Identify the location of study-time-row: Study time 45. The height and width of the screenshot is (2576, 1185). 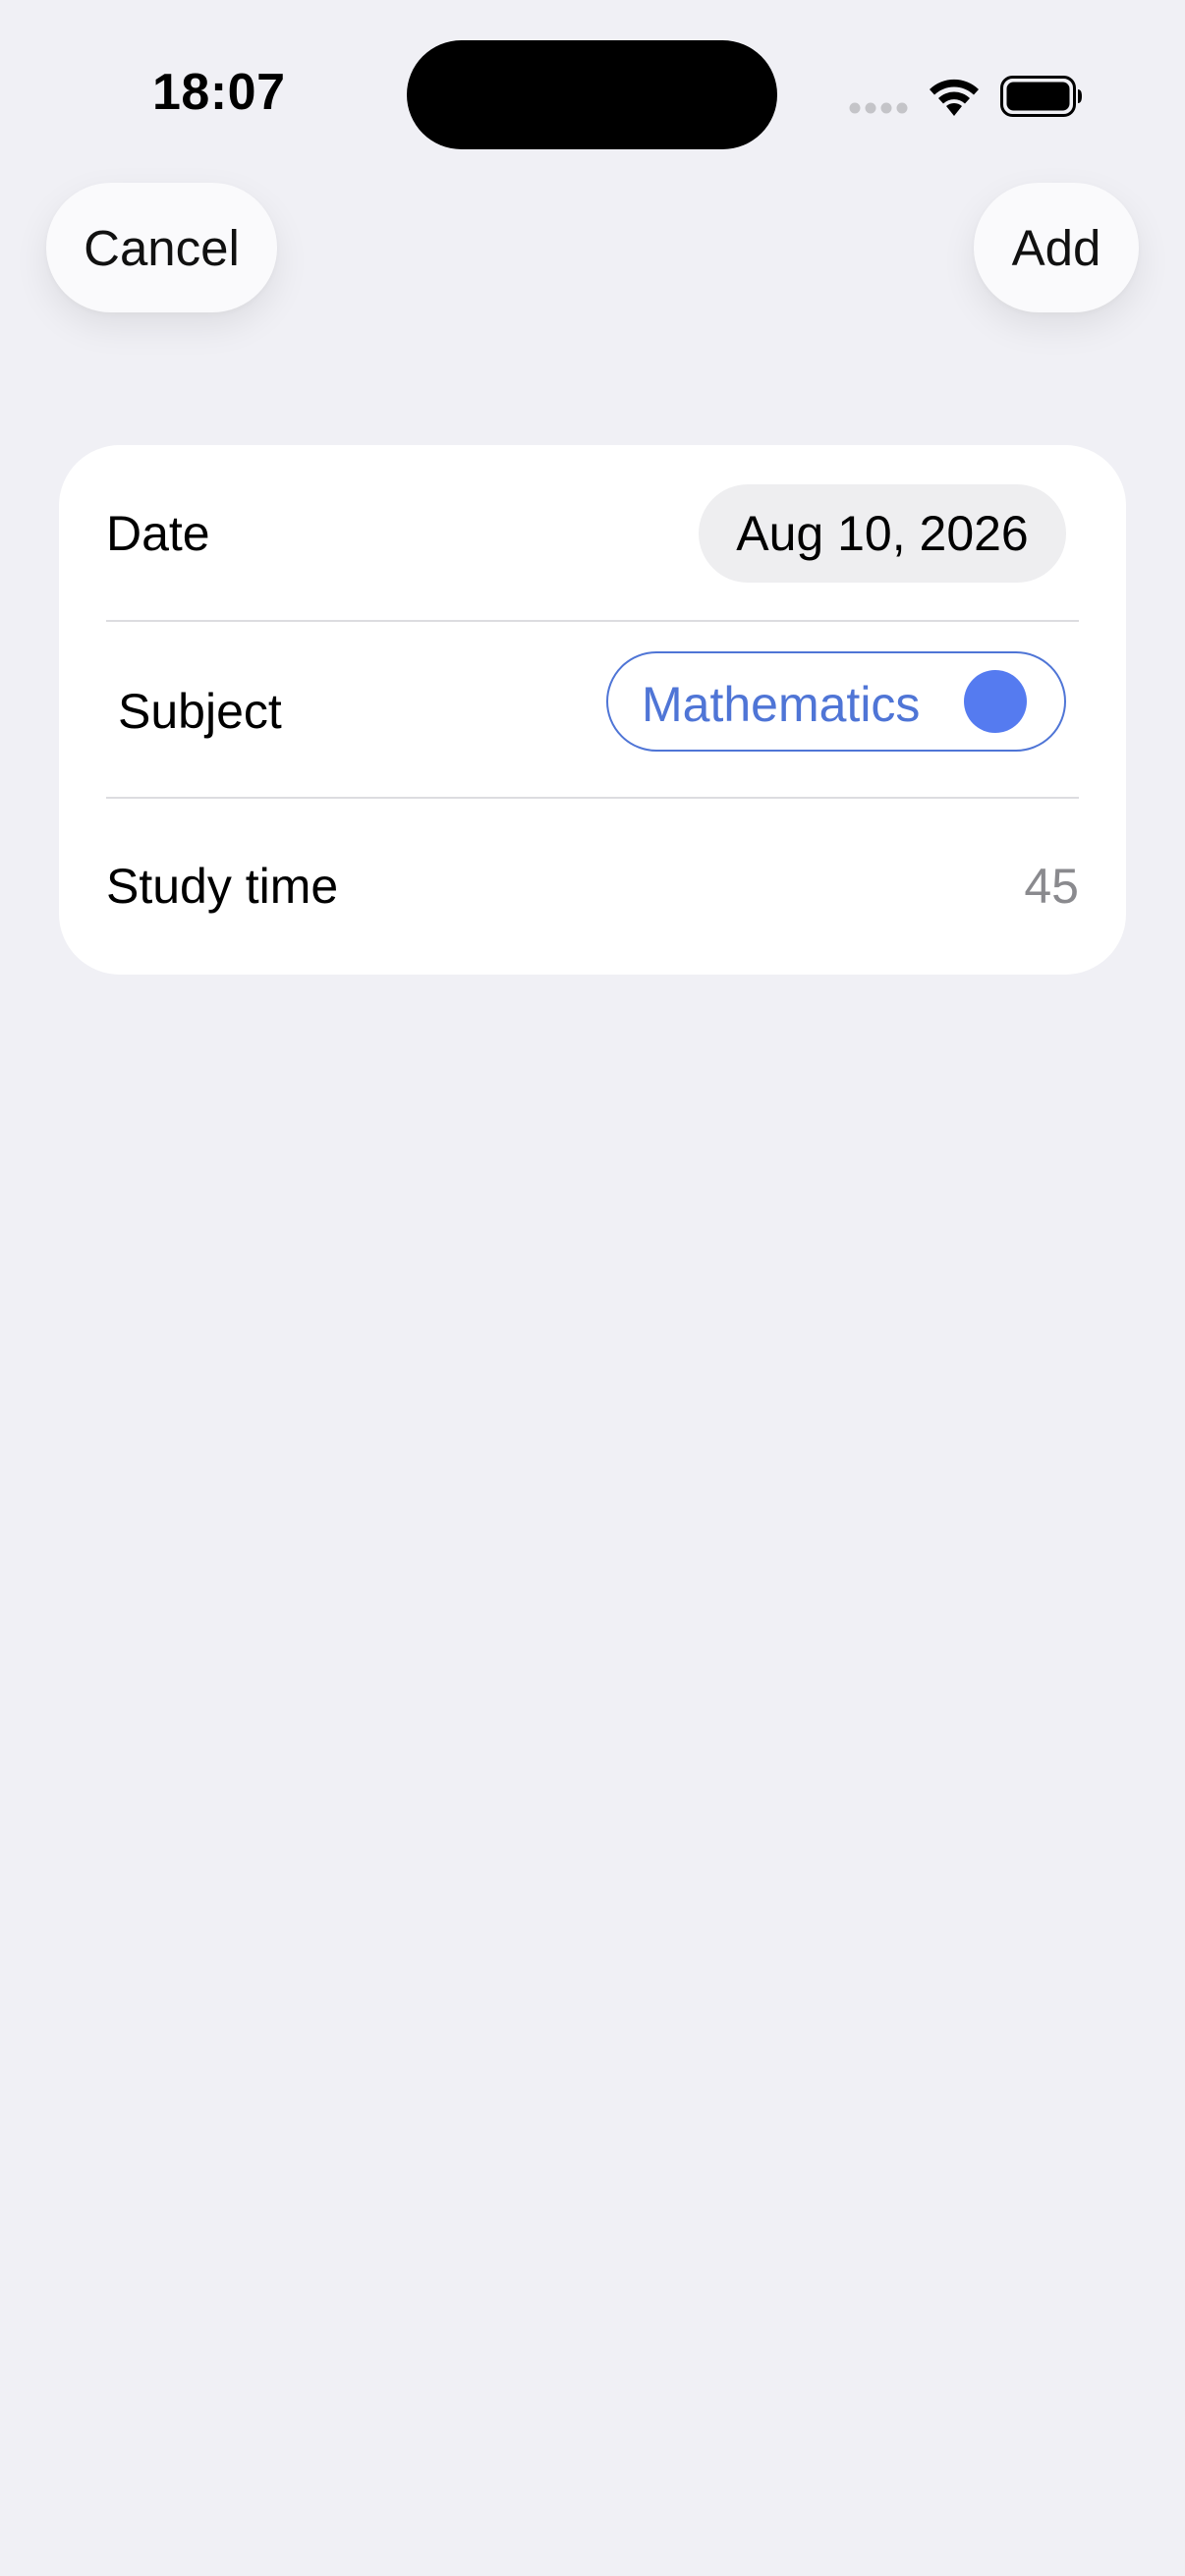
(592, 887).